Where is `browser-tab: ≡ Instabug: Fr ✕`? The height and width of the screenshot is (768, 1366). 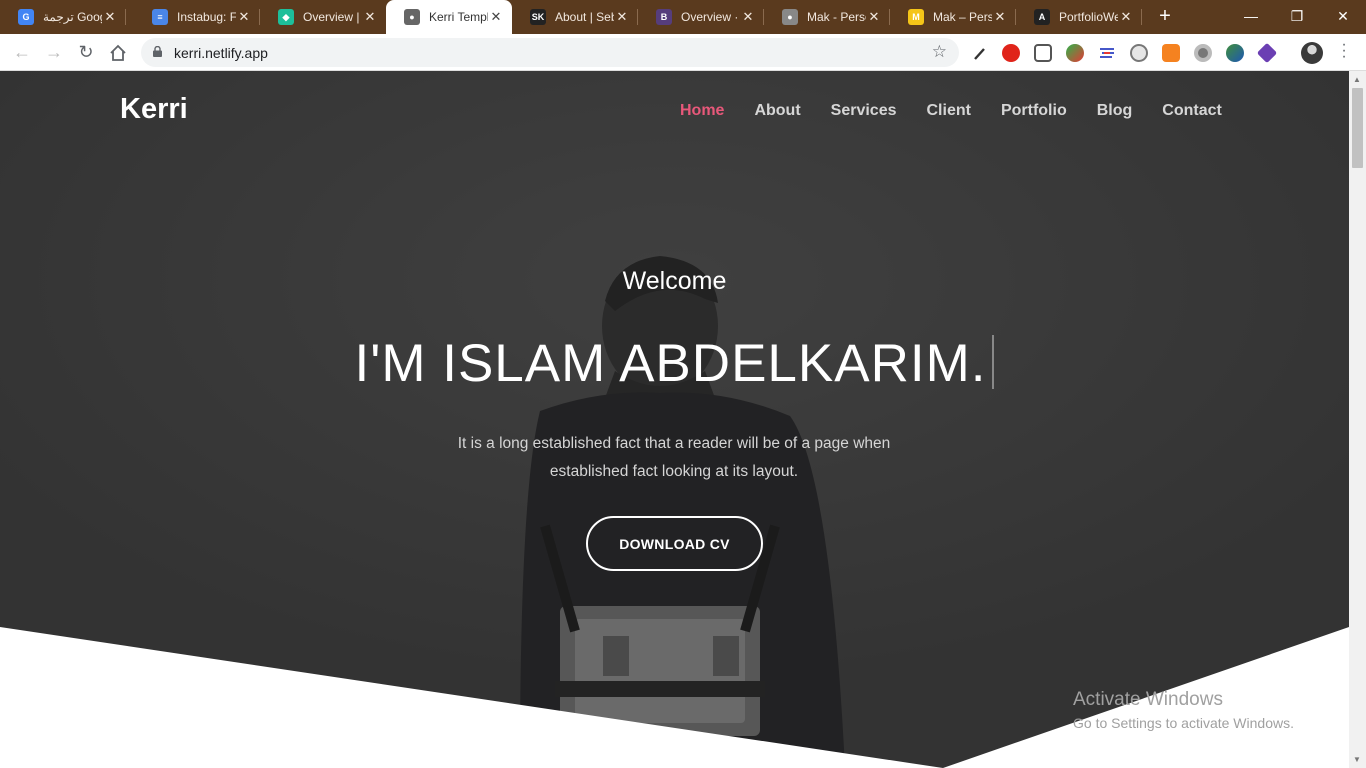
browser-tab: ≡ Instabug: Fr ✕ is located at coordinates (197, 17).